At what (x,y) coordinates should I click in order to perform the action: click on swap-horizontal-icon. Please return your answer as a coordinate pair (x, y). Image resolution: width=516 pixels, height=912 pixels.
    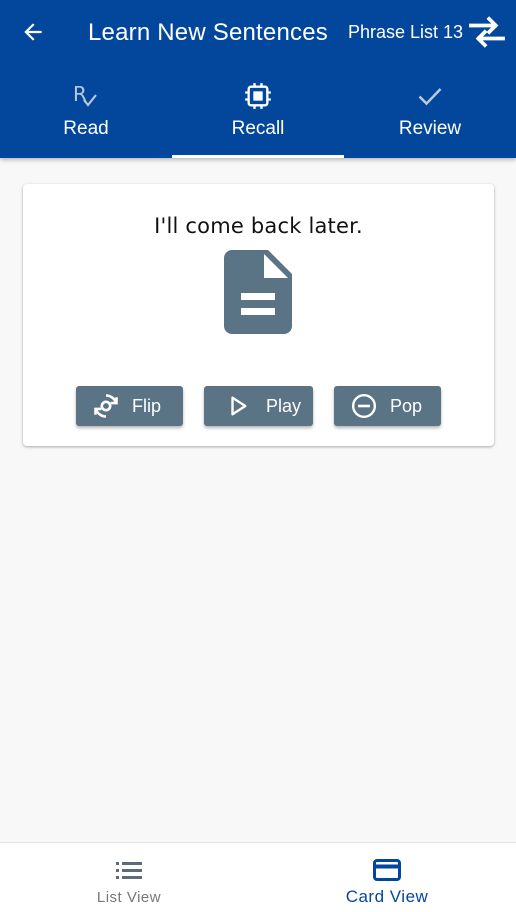
    Looking at the image, I should click on (487, 32).